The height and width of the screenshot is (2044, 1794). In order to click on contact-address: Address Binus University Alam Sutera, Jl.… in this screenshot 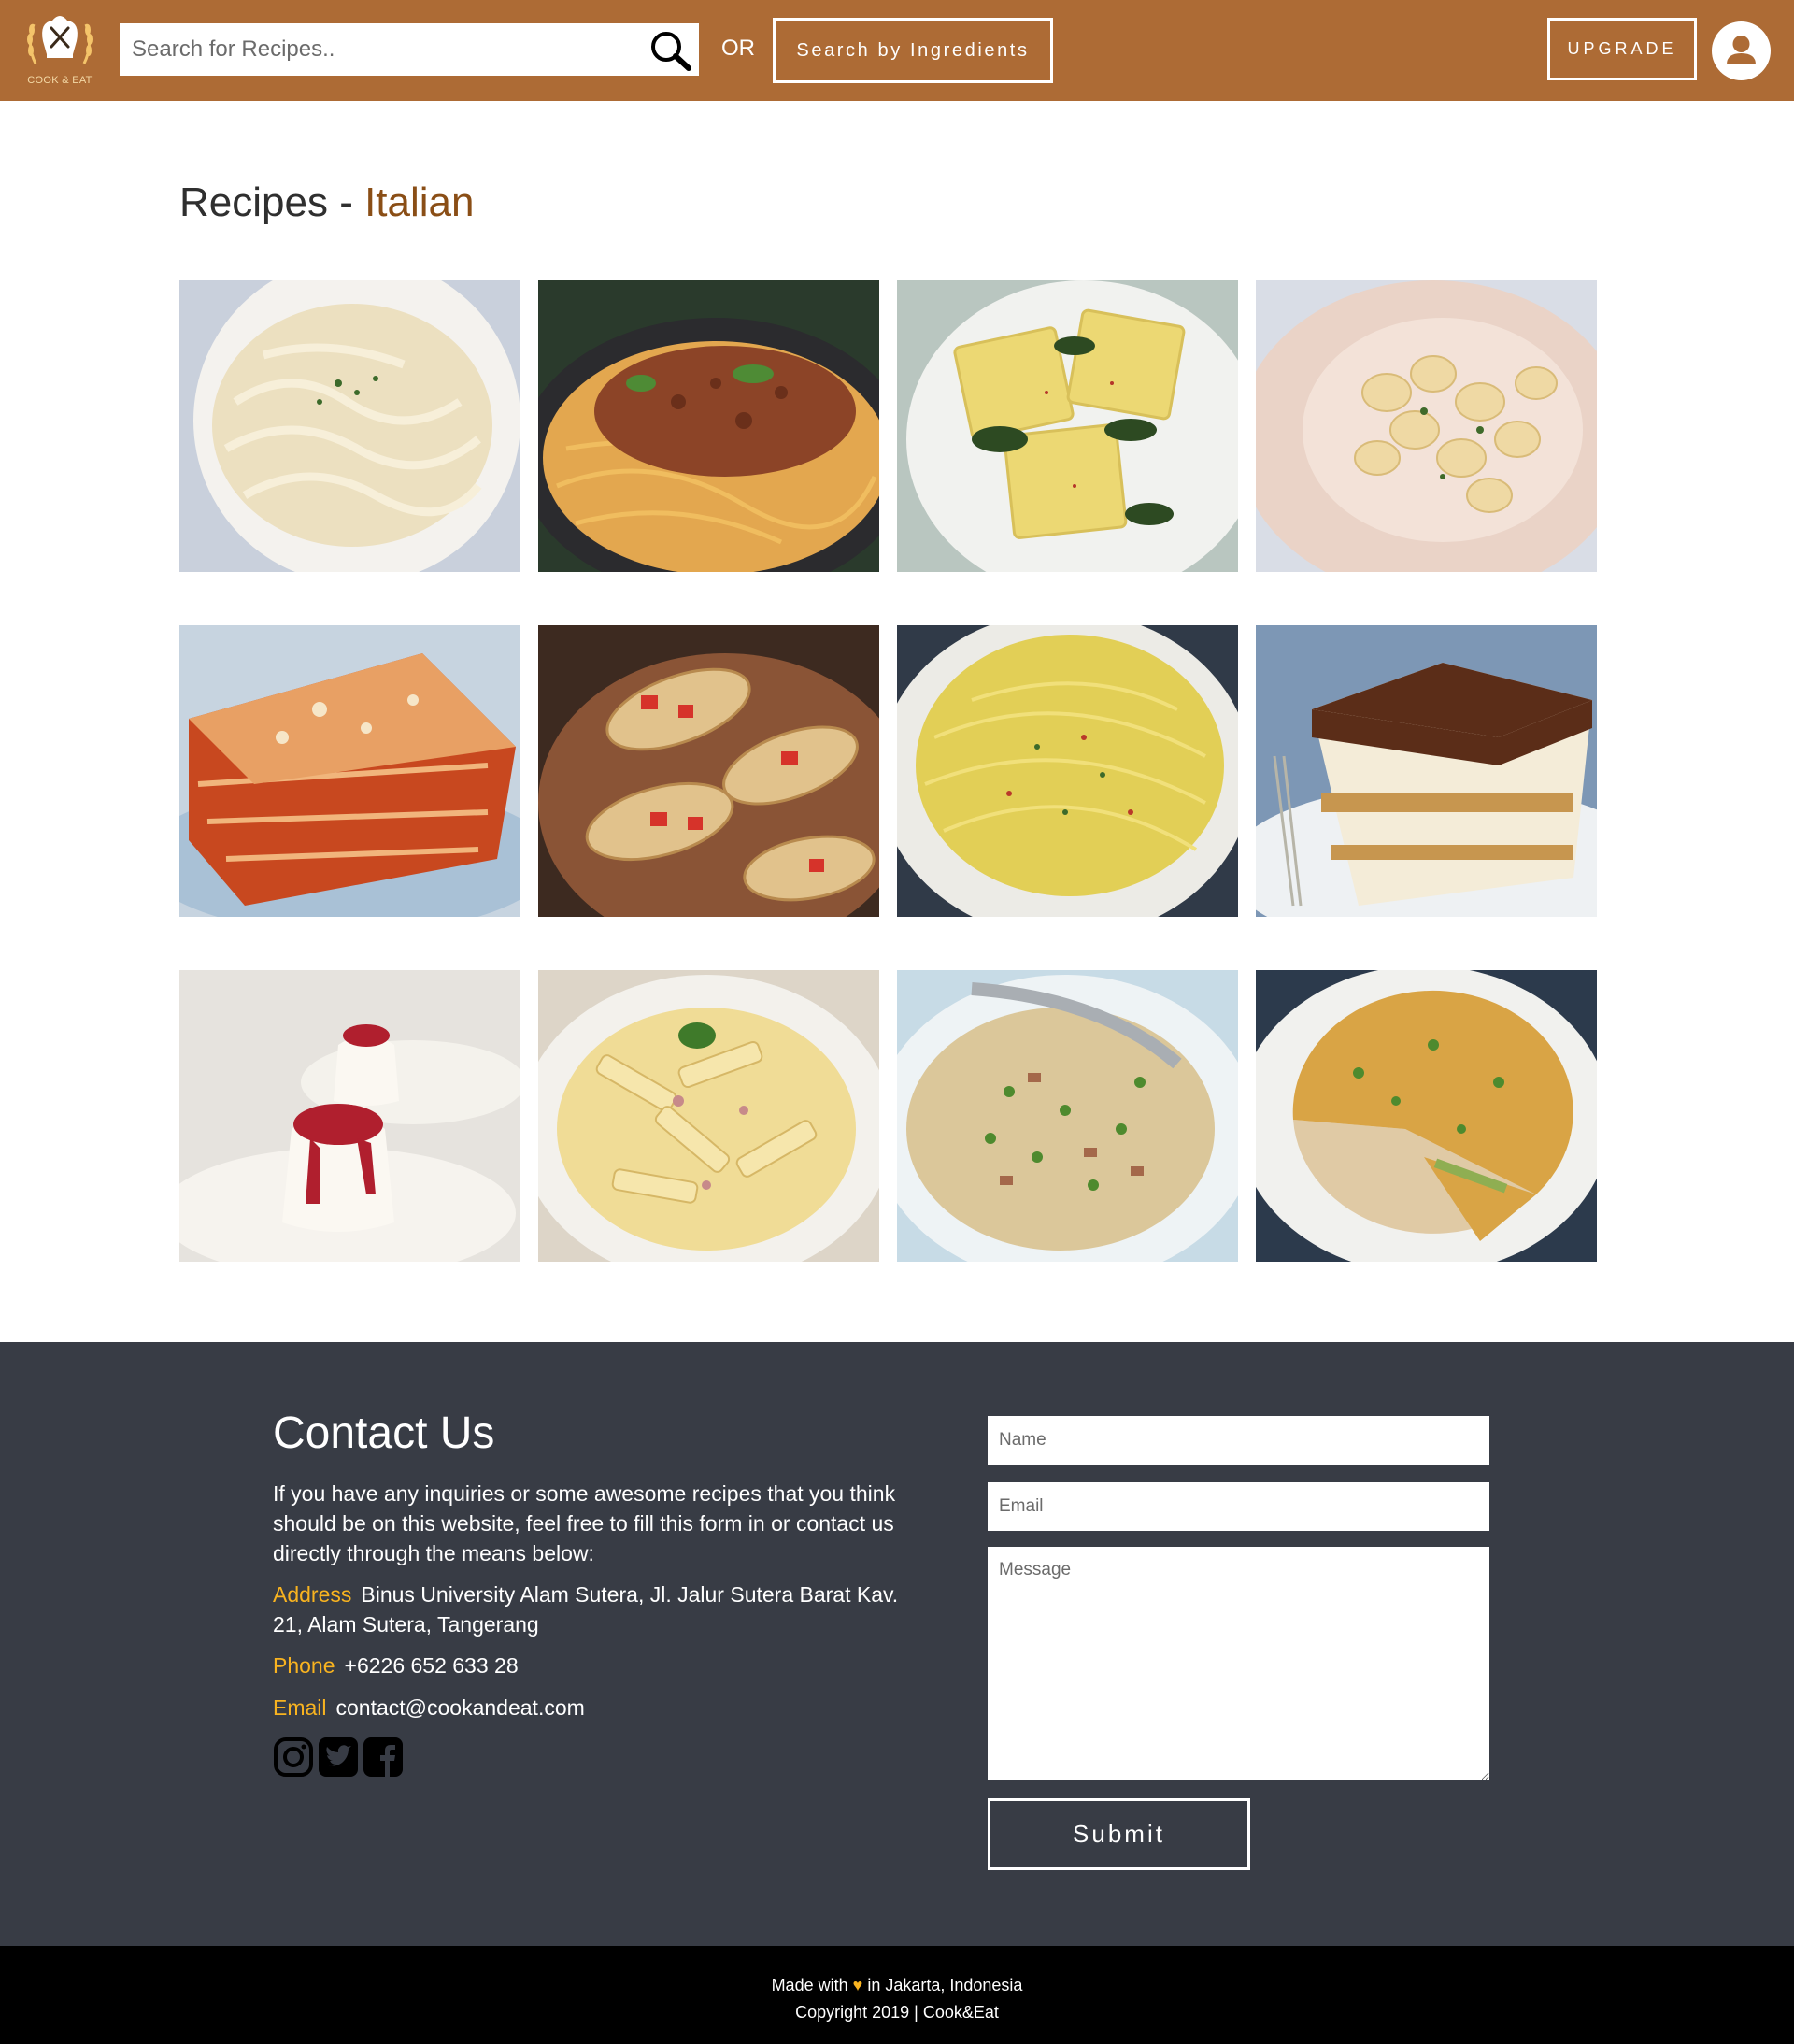, I will do `click(590, 1609)`.